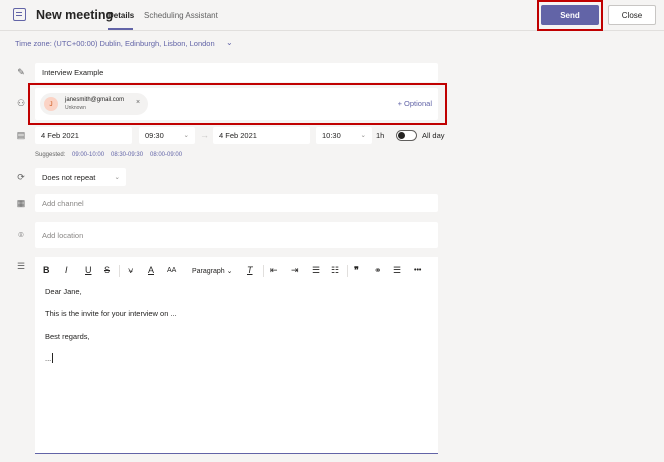 The width and height of the screenshot is (664, 462). What do you see at coordinates (121, 15) in the screenshot?
I see `tab-details: Details` at bounding box center [121, 15].